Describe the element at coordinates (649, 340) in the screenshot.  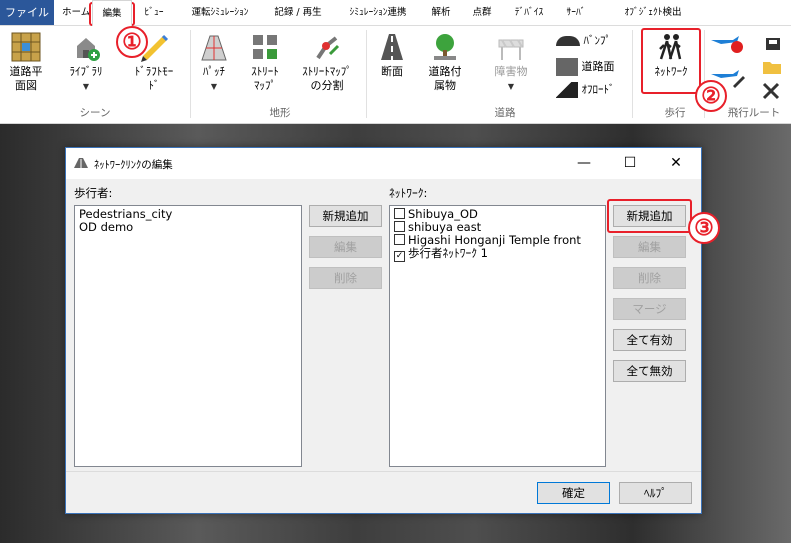
I see `enable-all-button: 全て有効` at that location.